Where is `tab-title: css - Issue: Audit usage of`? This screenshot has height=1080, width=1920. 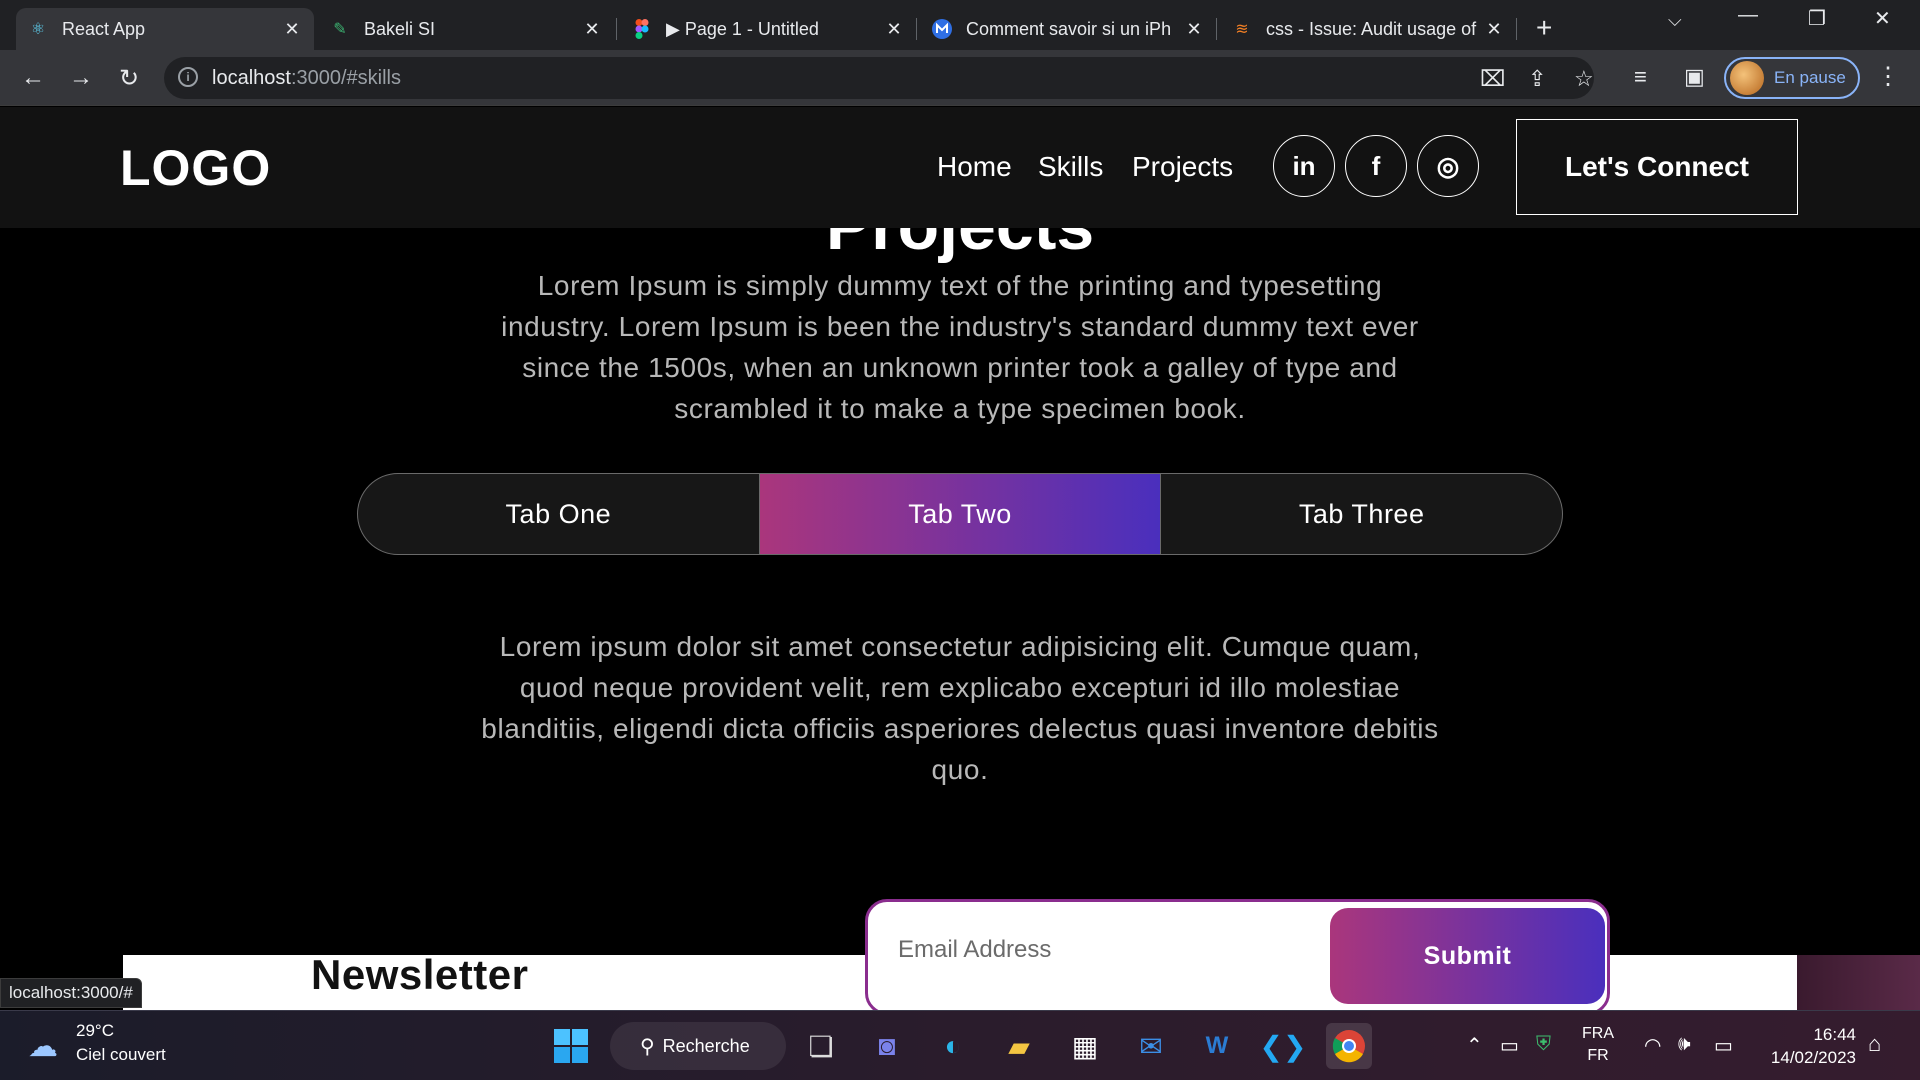 tab-title: css - Issue: Audit usage of is located at coordinates (1371, 28).